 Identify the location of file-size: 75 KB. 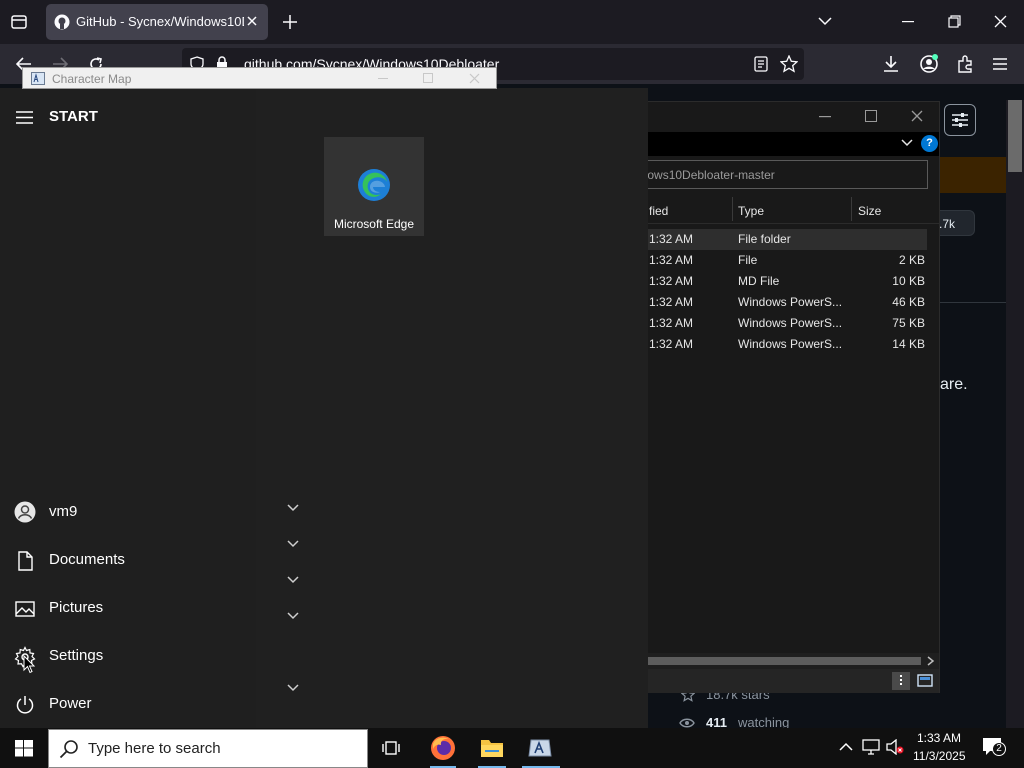
(908, 323).